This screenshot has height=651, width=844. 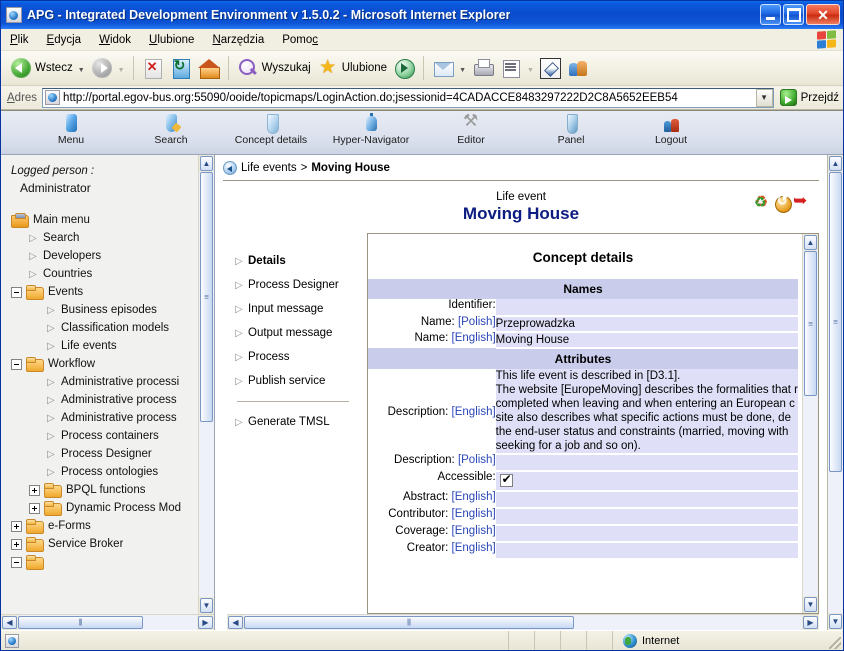 I want to click on menu-item-pomoc: Pomoc, so click(x=300, y=40).